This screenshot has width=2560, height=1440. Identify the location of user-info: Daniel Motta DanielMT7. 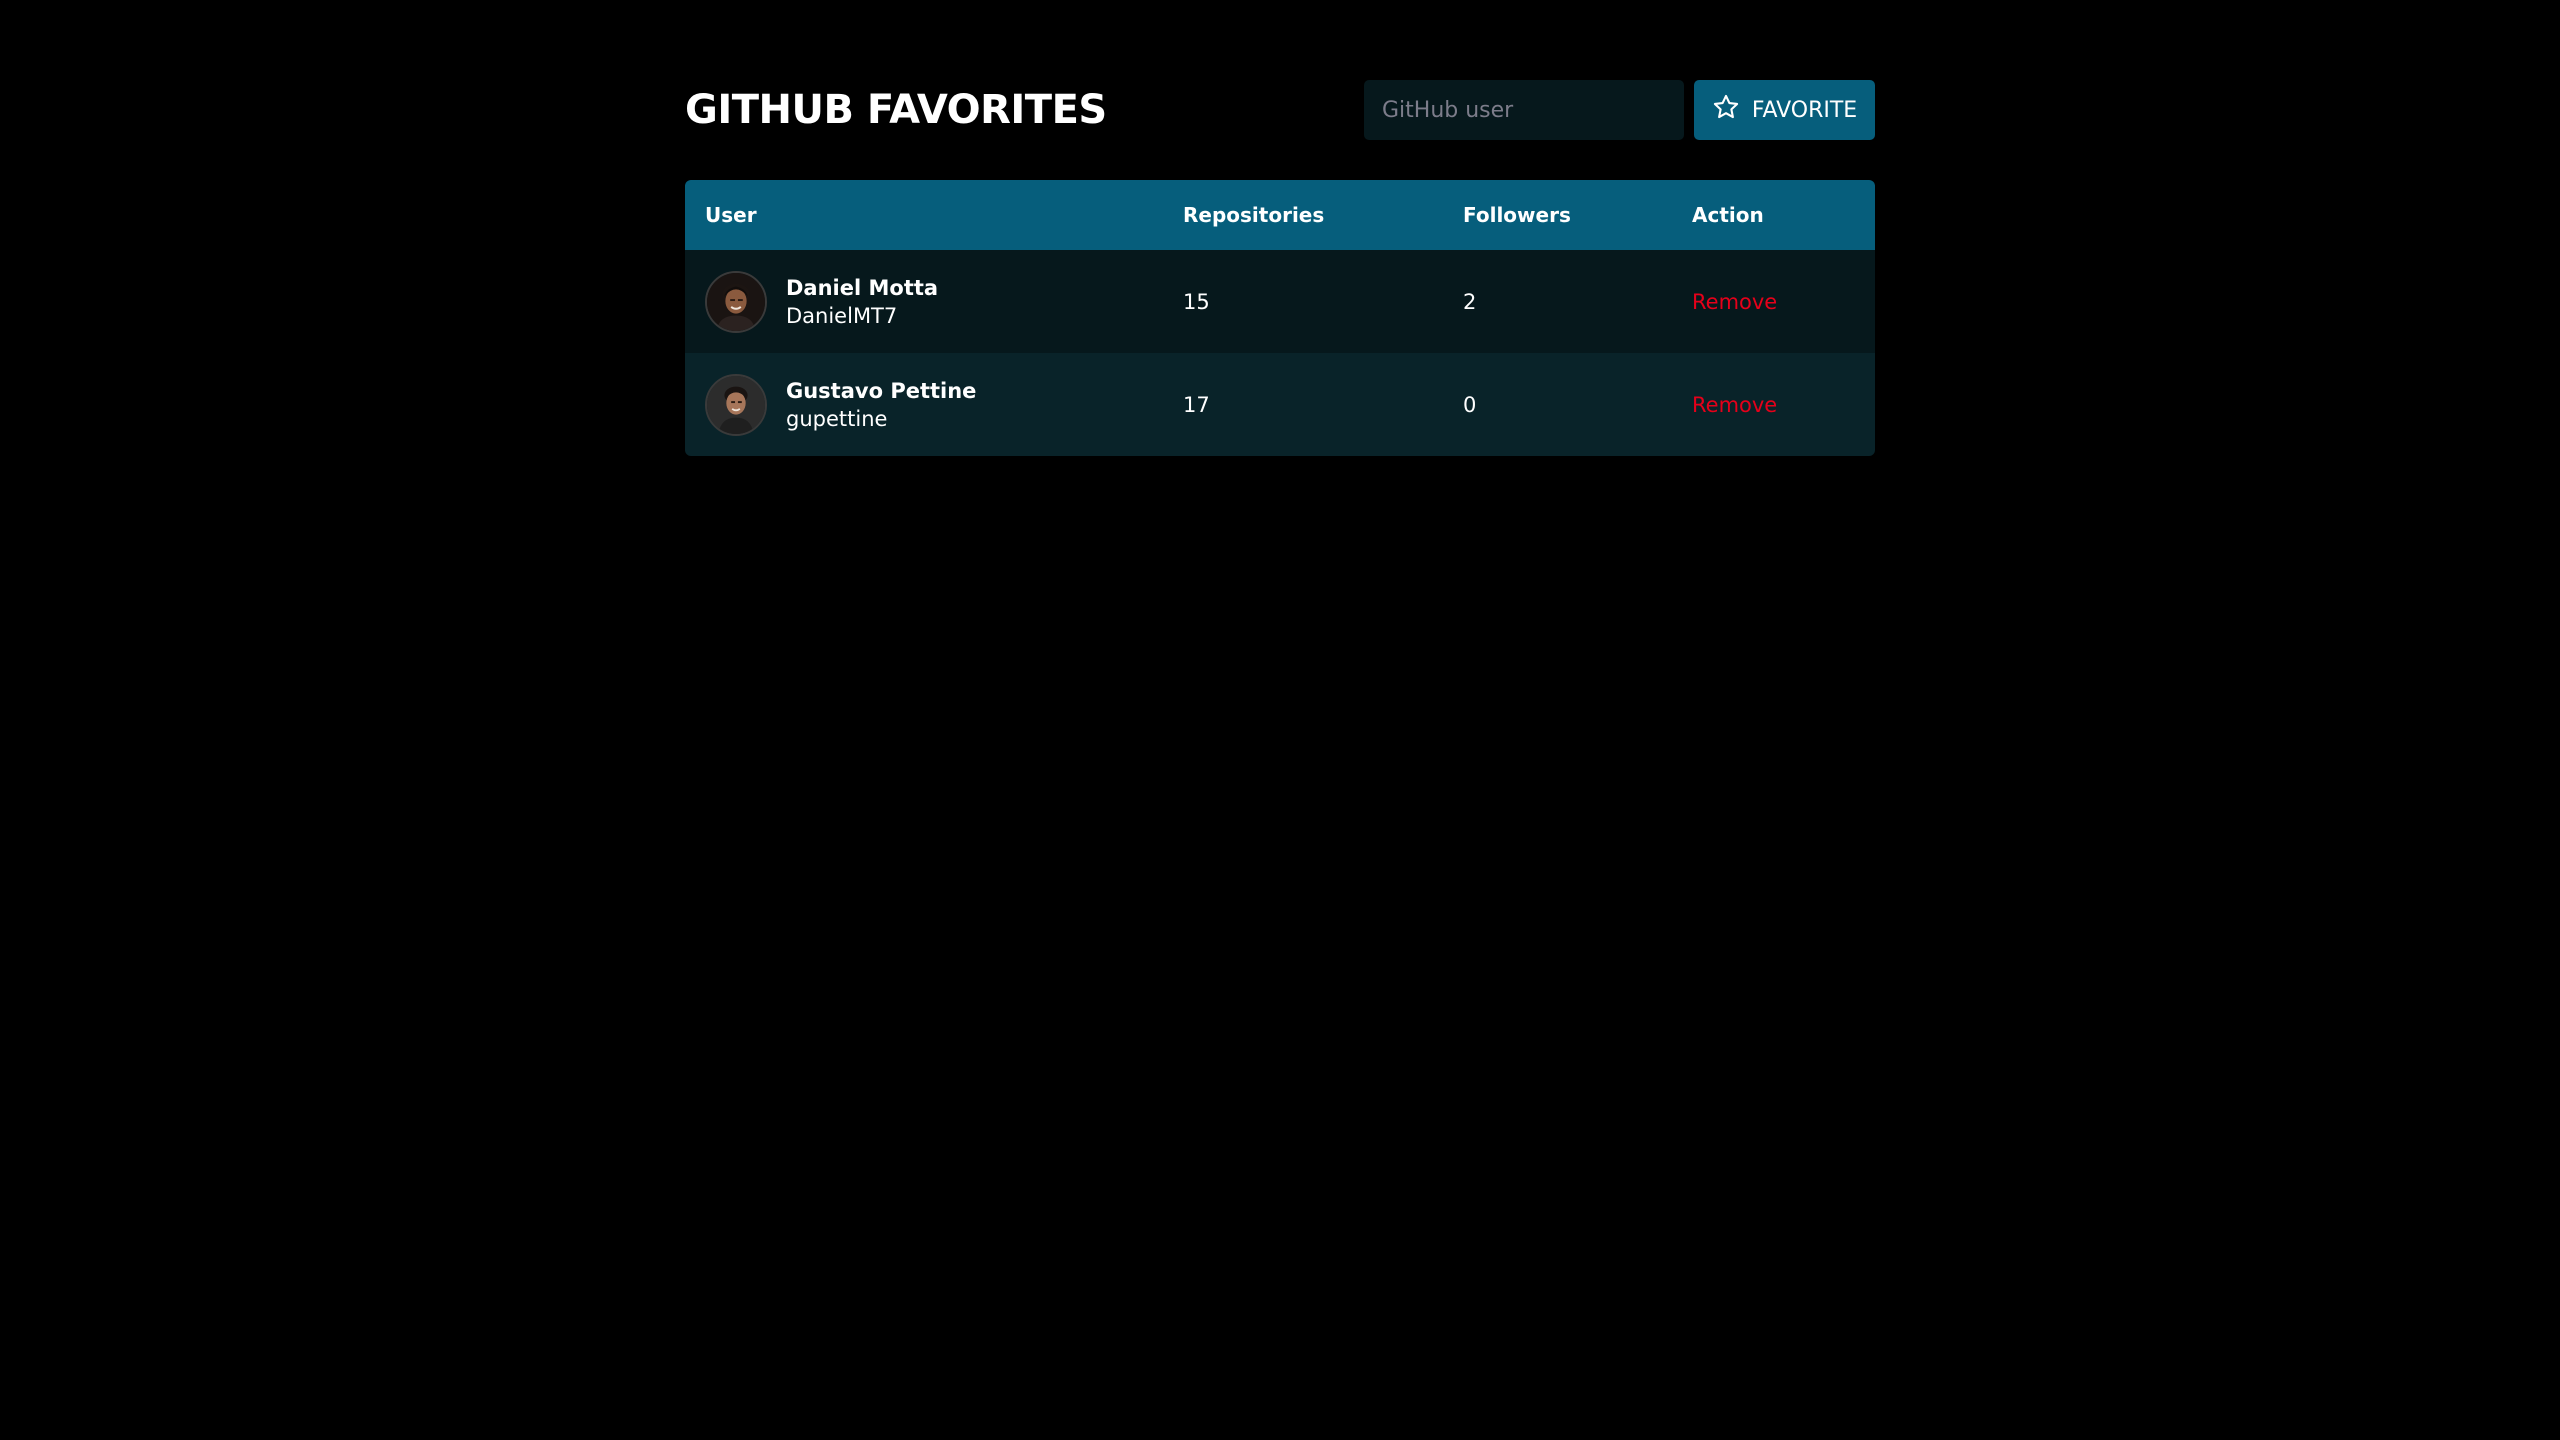
(862, 302).